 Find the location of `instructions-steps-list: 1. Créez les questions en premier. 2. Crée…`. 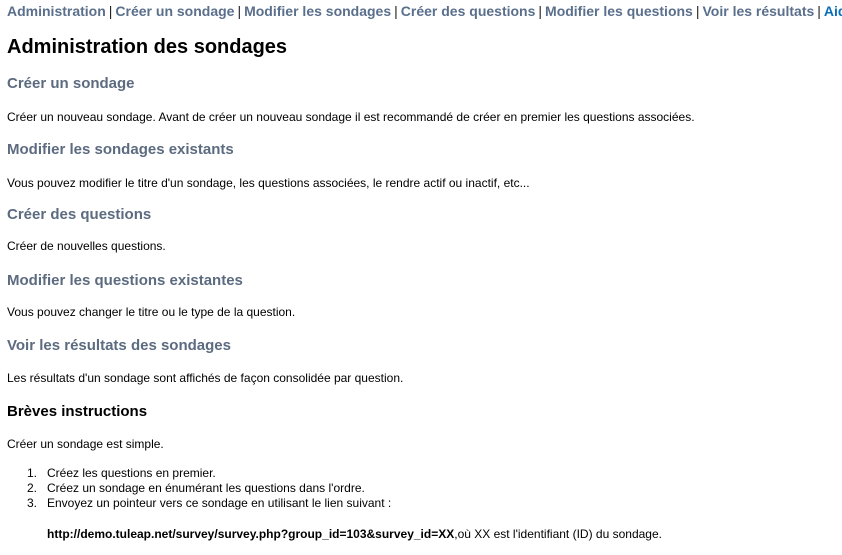

instructions-steps-list: 1. Créez les questions en premier. 2. Crée… is located at coordinates (209, 488).